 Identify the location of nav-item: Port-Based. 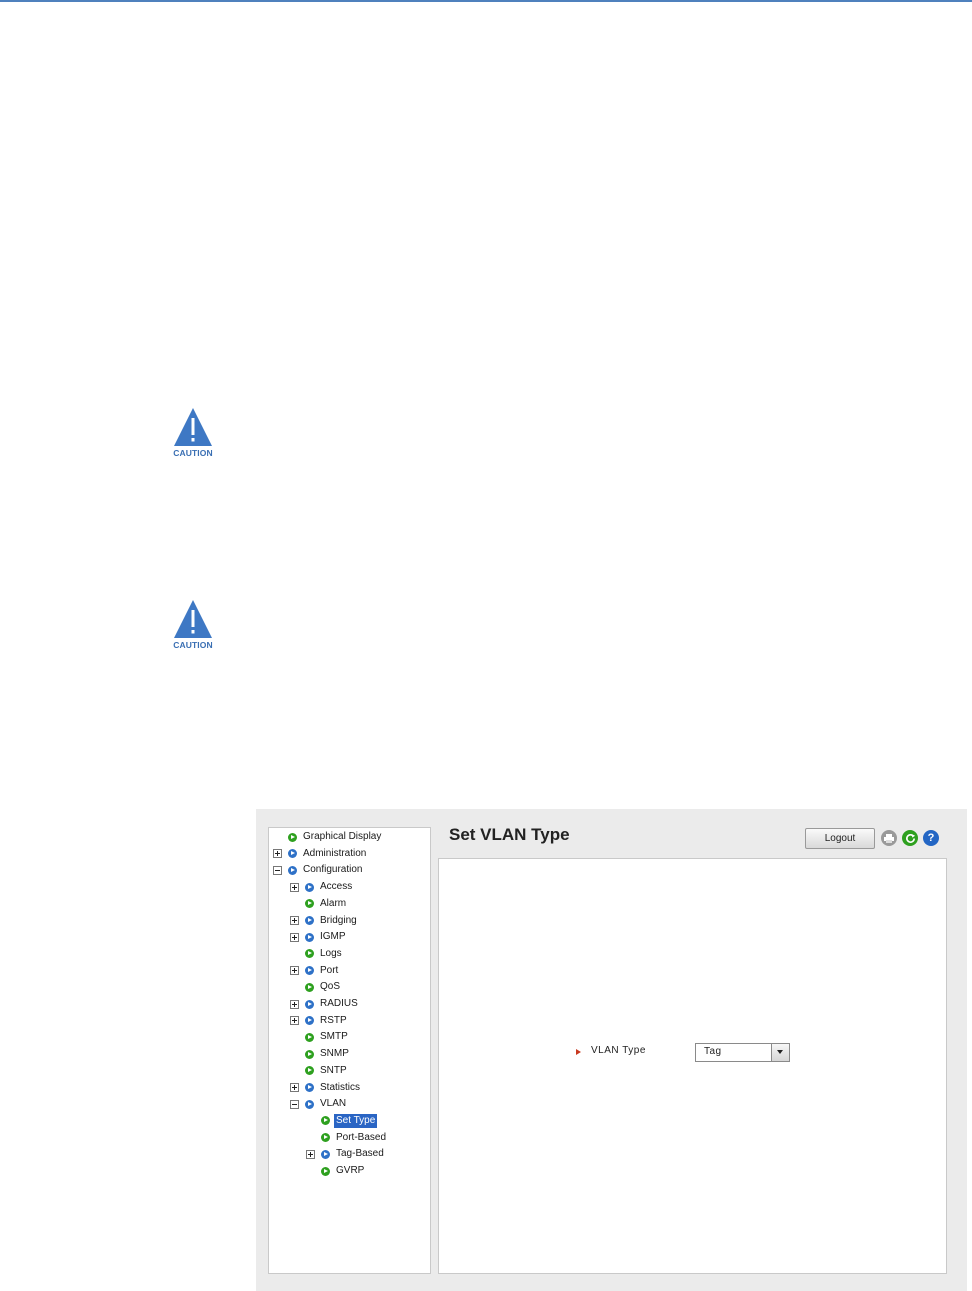
(347, 1138).